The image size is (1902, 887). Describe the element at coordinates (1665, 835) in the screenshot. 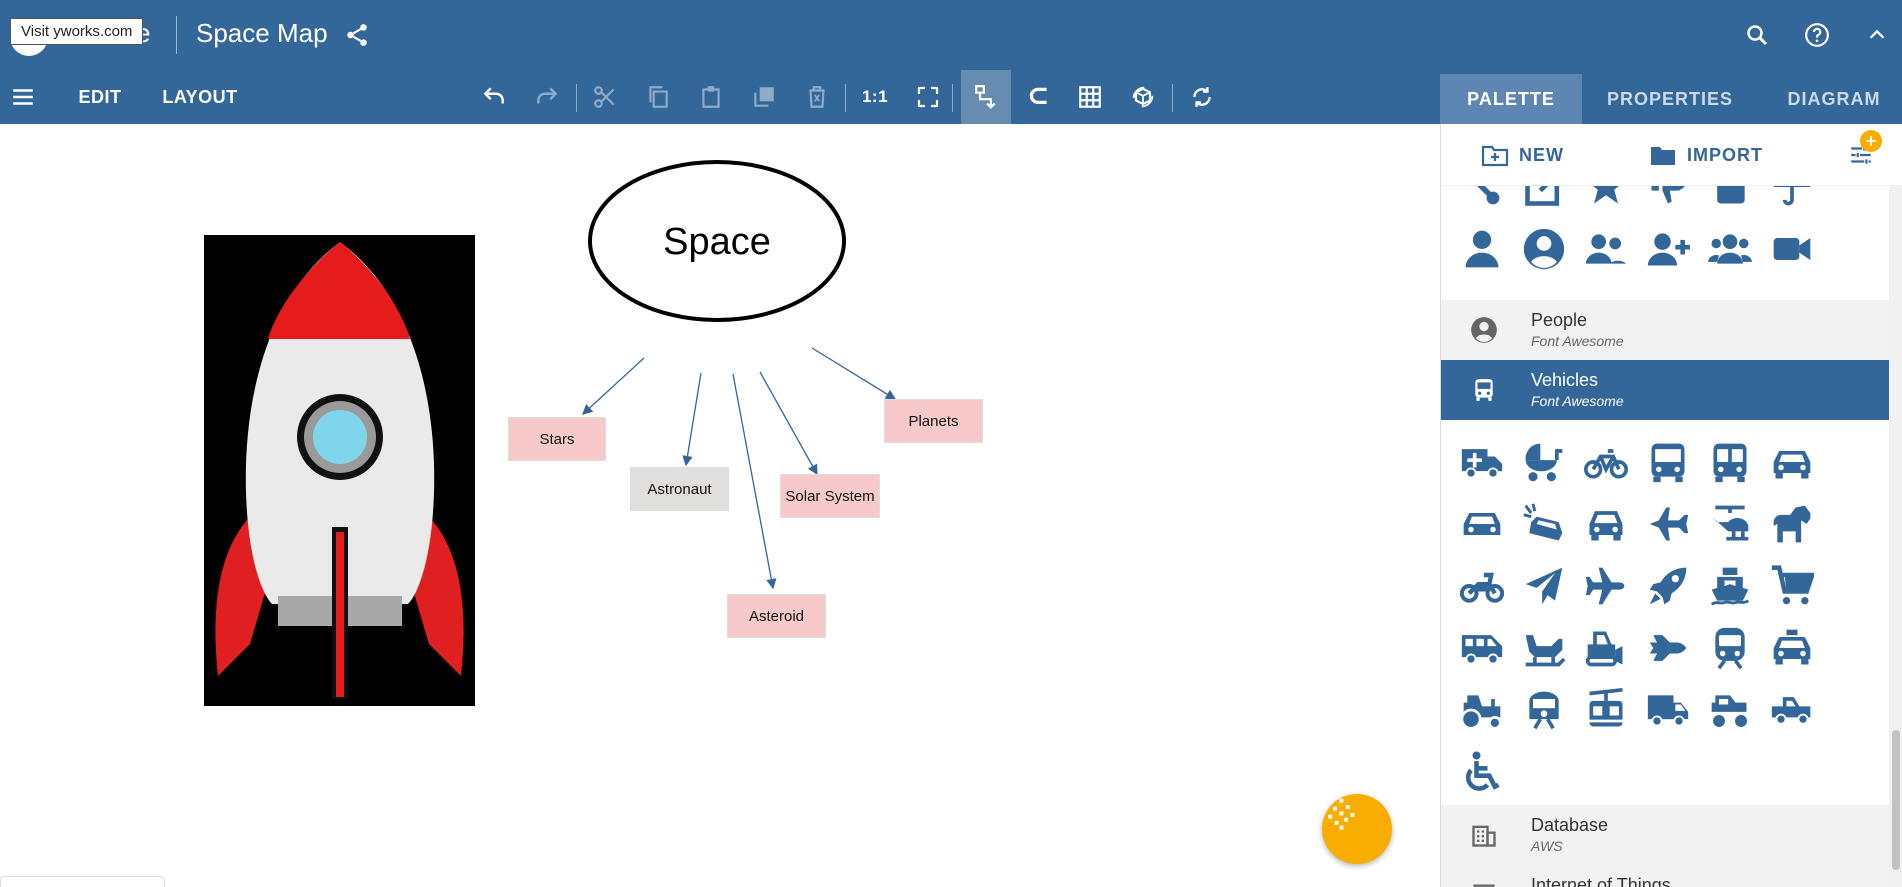

I see `category-database: Database AWS` at that location.